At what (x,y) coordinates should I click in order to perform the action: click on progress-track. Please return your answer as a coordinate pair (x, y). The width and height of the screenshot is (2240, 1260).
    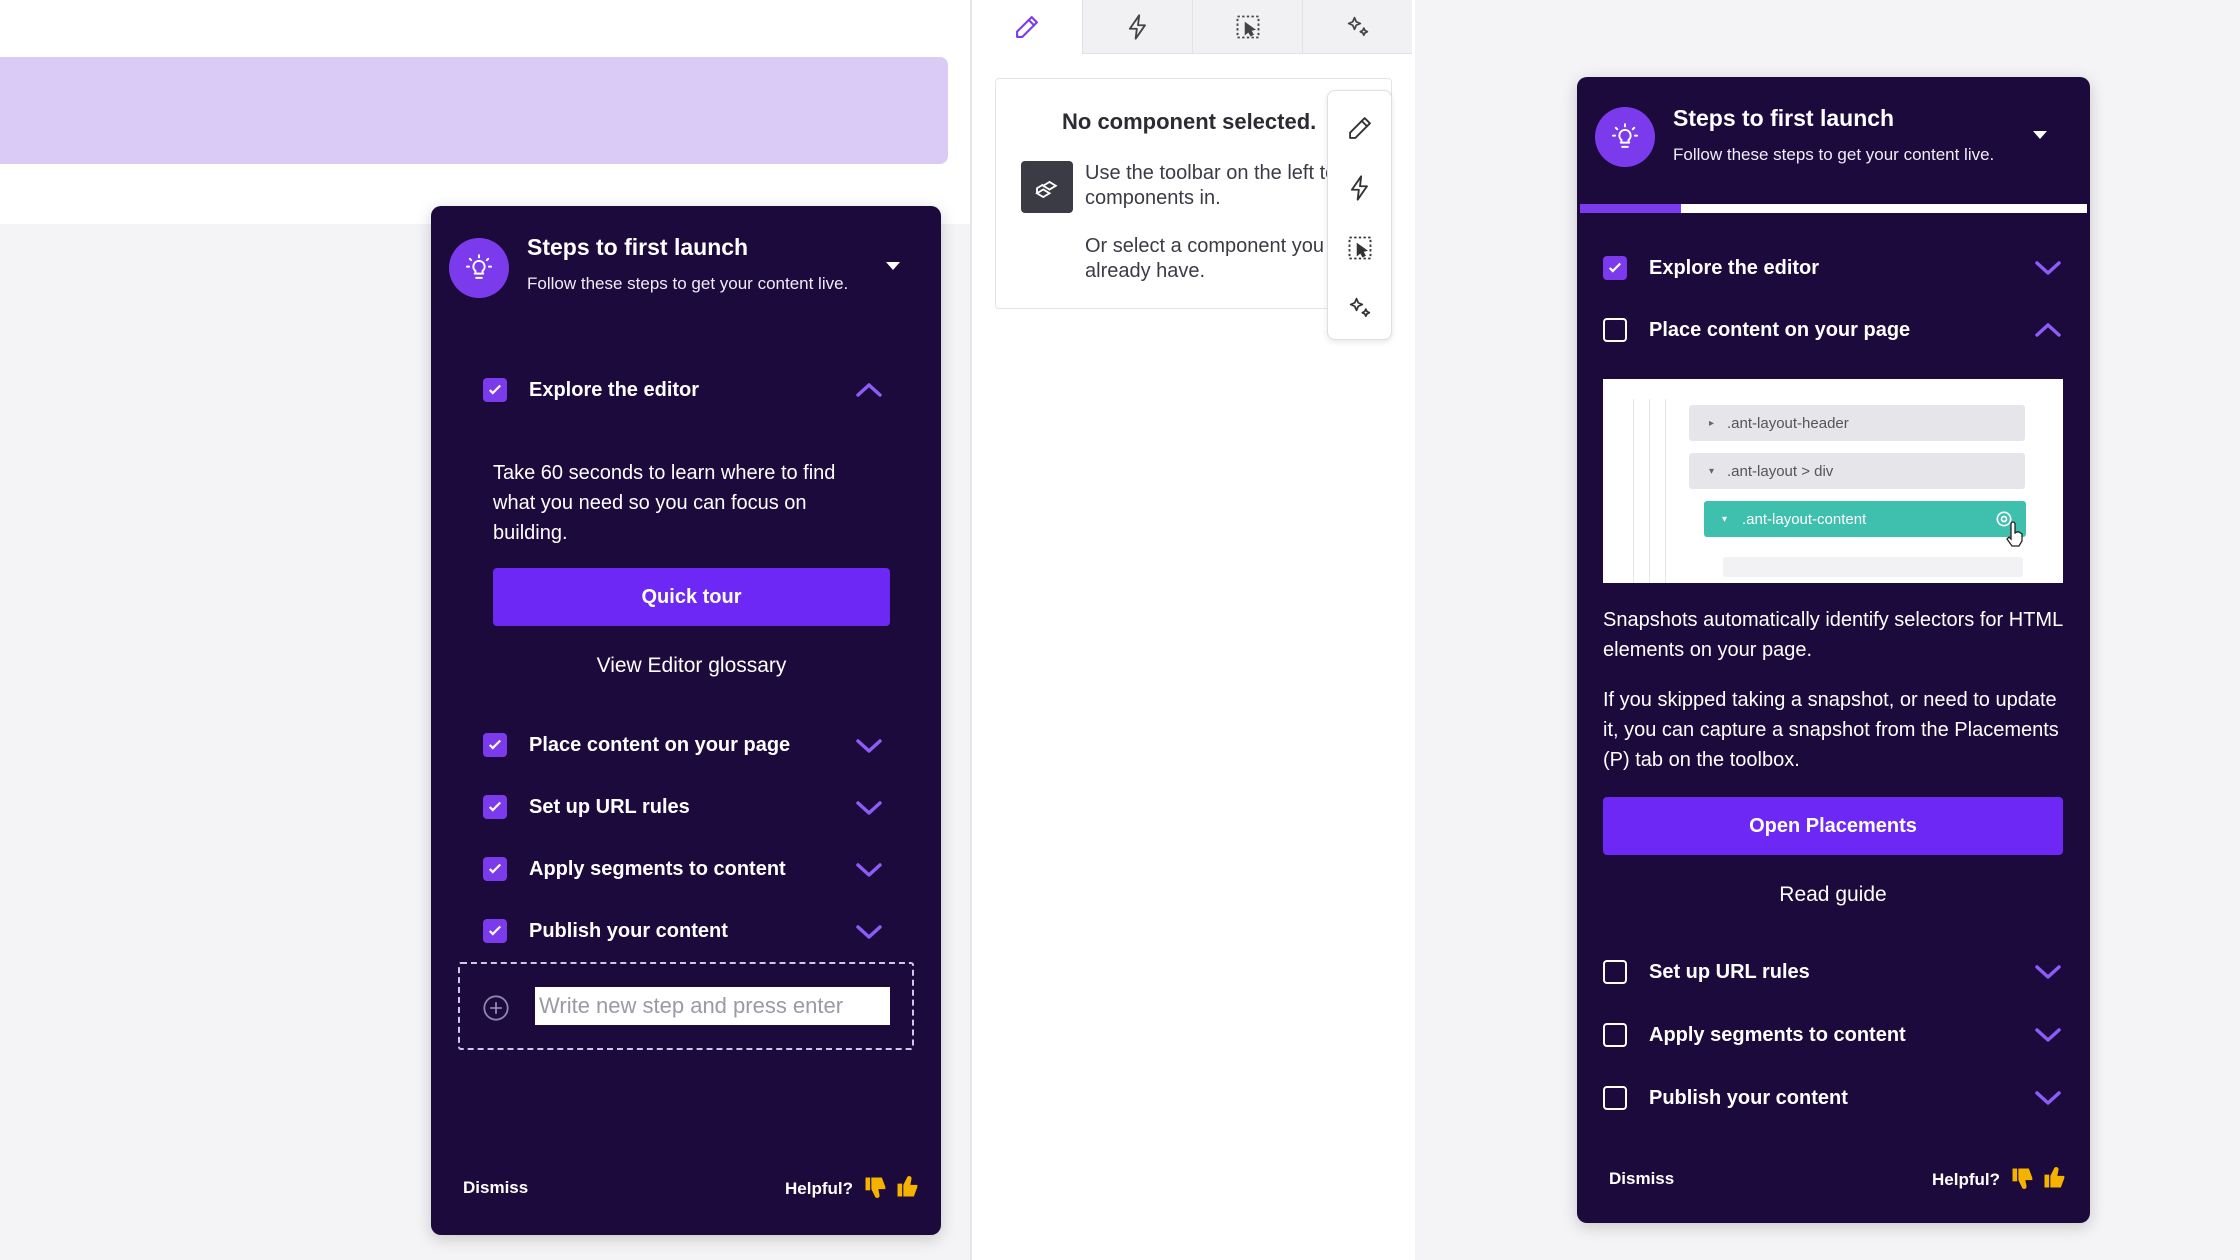
    Looking at the image, I should click on (1833, 208).